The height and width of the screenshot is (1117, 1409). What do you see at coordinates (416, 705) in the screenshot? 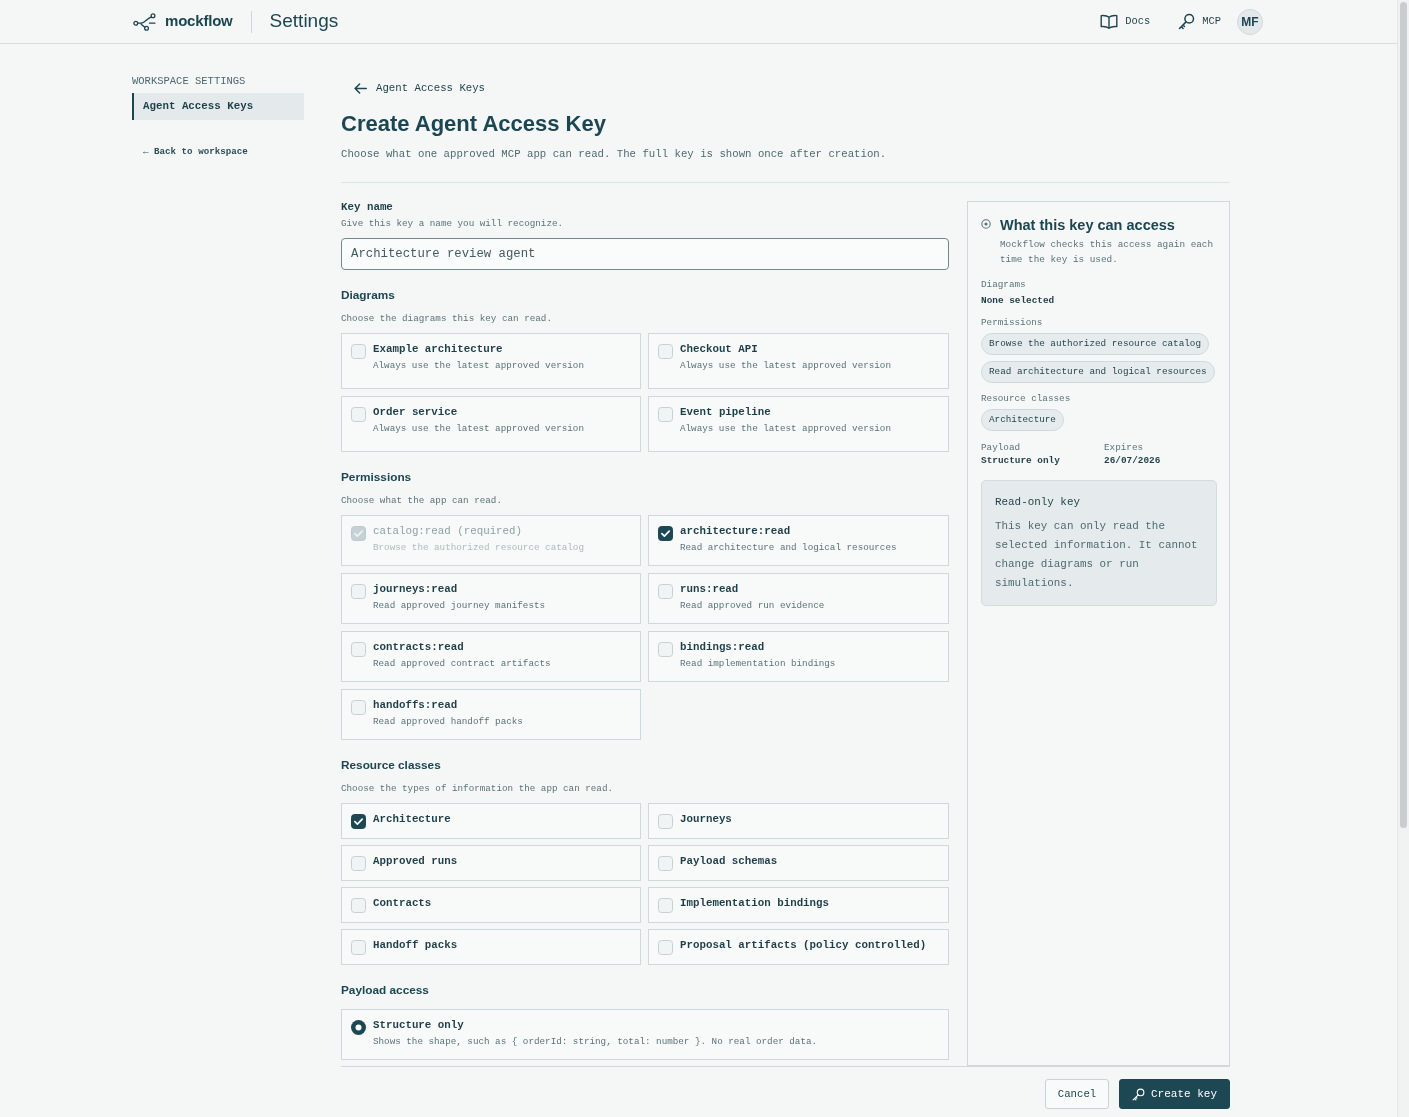
I see `option-title: handoffs:read` at bounding box center [416, 705].